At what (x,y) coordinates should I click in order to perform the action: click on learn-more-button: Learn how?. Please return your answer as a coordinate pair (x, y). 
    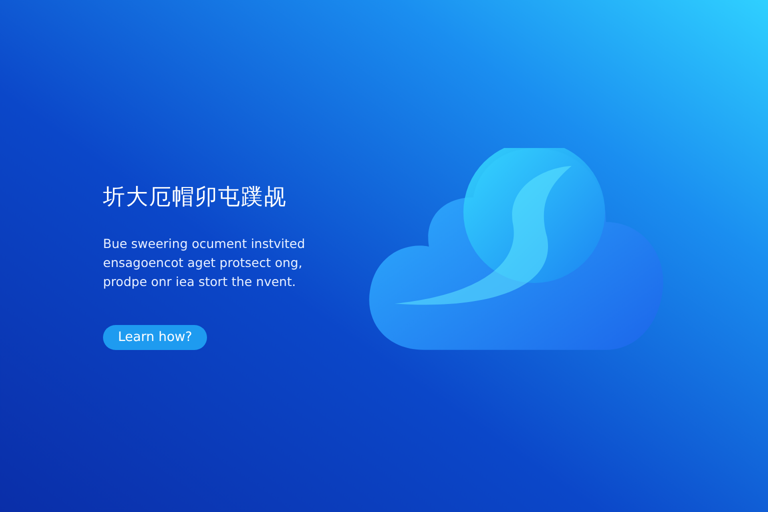
    Looking at the image, I should click on (155, 337).